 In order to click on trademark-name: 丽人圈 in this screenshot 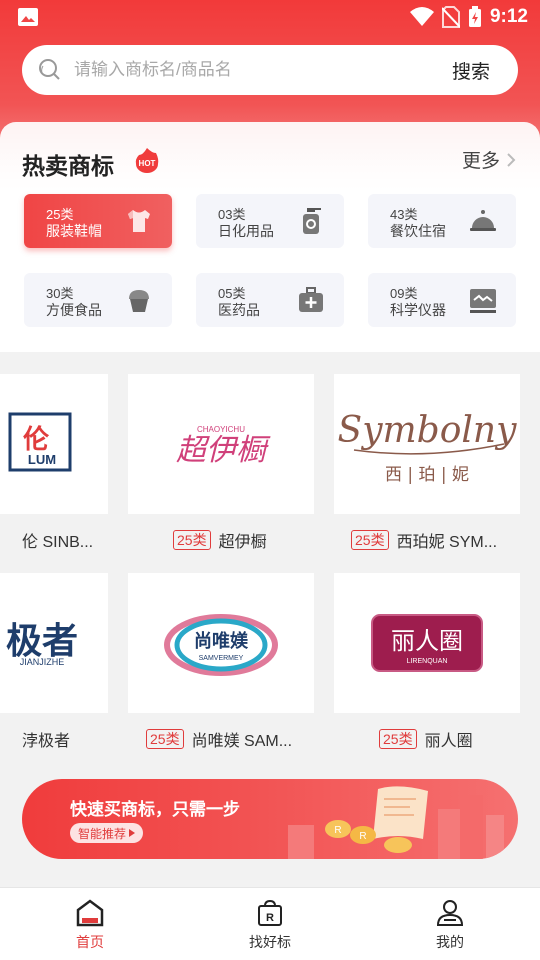, I will do `click(448, 741)`.